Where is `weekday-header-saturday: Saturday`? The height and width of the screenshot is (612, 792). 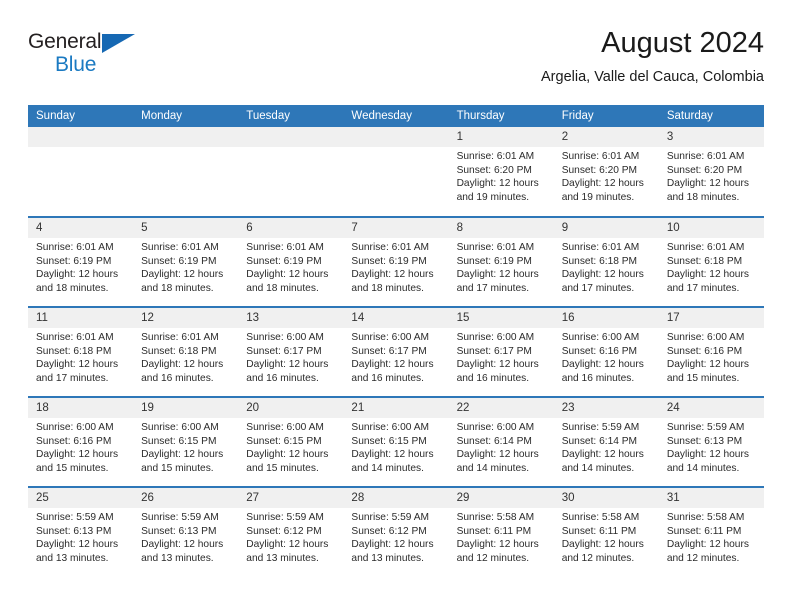 weekday-header-saturday: Saturday is located at coordinates (711, 116).